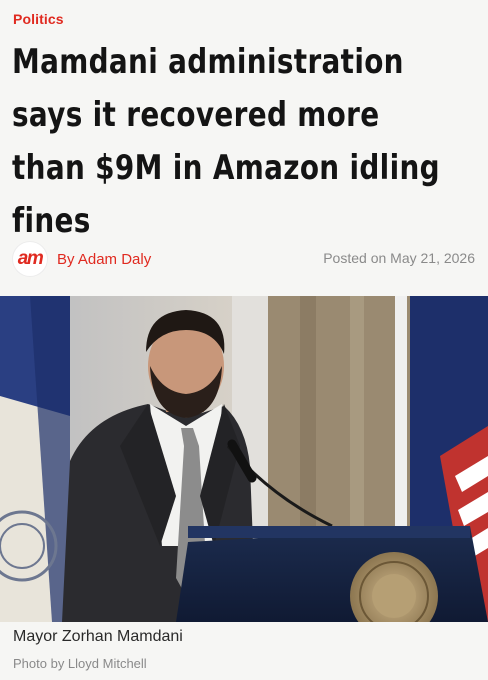 This screenshot has height=680, width=488. Describe the element at coordinates (332, 574) in the screenshot. I see `podium` at that location.